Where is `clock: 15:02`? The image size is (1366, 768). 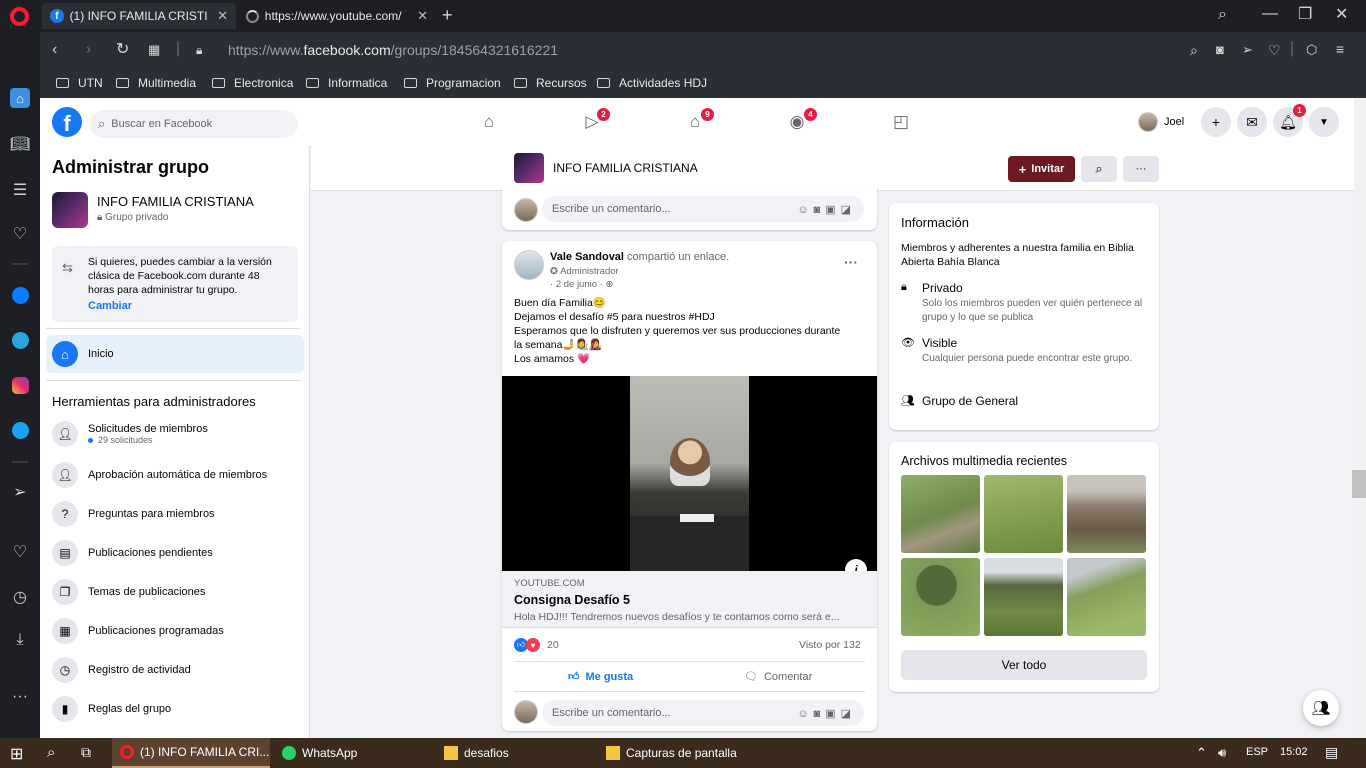 clock: 15:02 is located at coordinates (1294, 752).